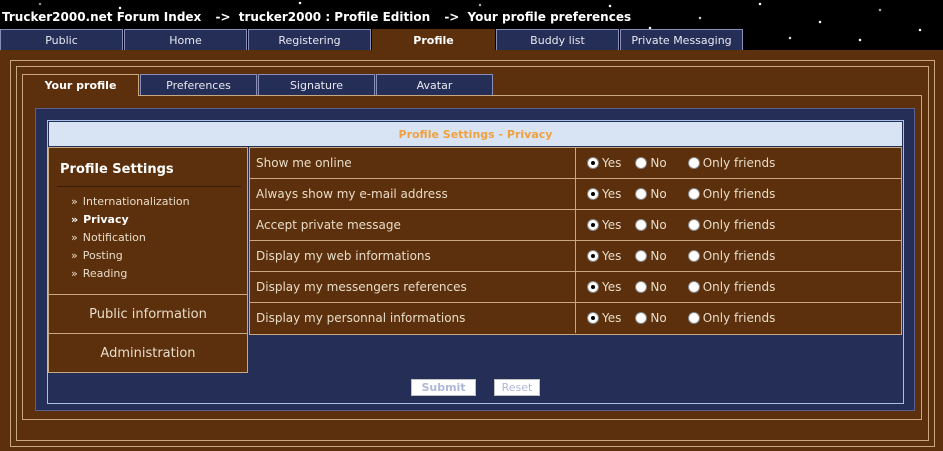 The image size is (943, 451). I want to click on tab-home: Home, so click(185, 39).